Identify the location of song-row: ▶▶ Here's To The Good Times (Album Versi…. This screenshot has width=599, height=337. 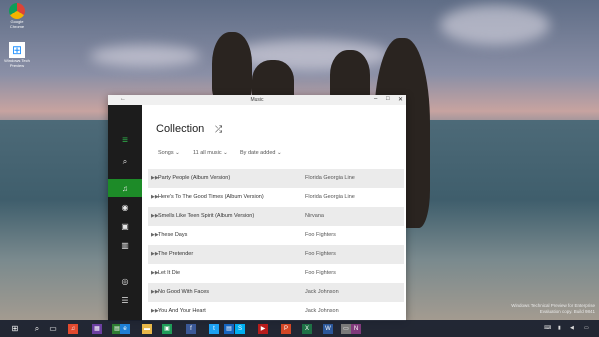
(276, 197).